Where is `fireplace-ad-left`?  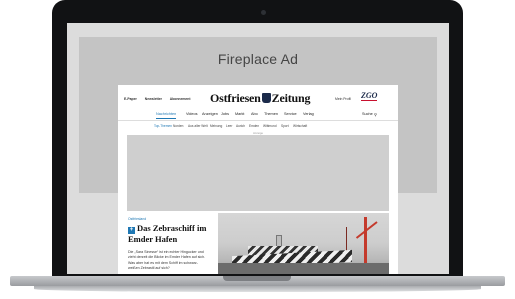 fireplace-ad-left is located at coordinates (98, 139).